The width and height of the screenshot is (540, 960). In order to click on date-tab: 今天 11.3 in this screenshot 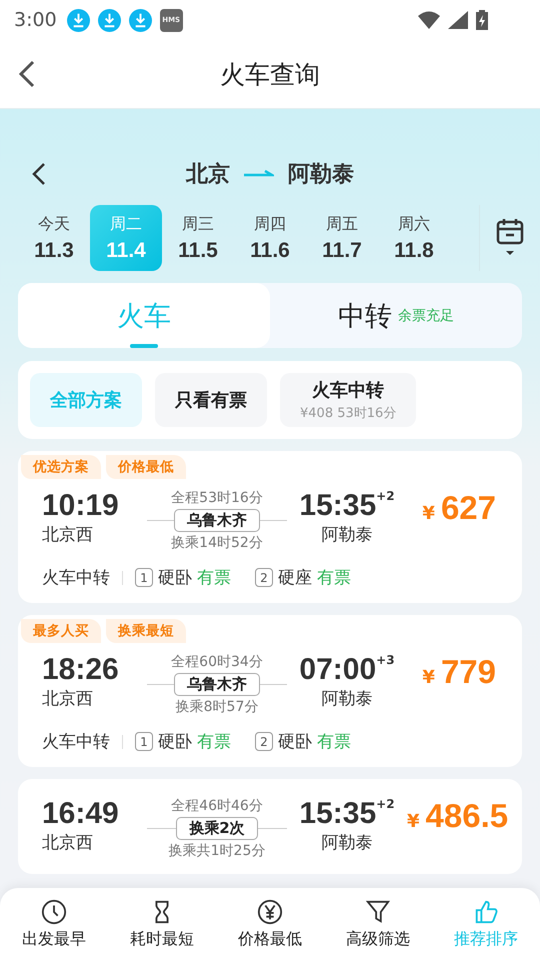, I will do `click(54, 238)`.